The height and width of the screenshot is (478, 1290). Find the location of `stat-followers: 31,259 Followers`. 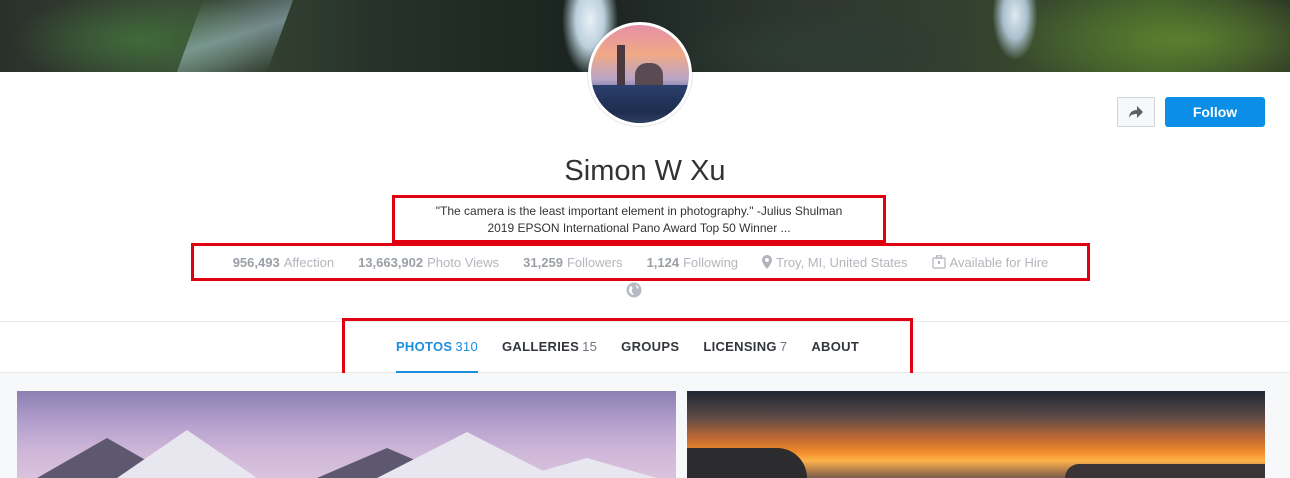

stat-followers: 31,259 Followers is located at coordinates (572, 262).